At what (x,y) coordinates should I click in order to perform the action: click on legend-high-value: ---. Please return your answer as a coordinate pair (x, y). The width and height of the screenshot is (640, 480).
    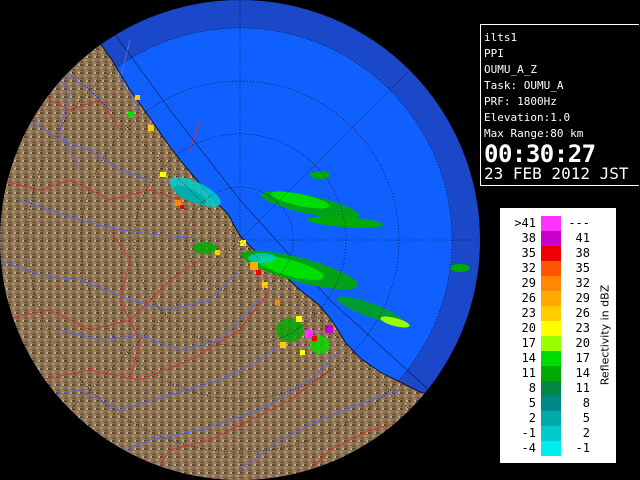
    Looking at the image, I should click on (579, 223).